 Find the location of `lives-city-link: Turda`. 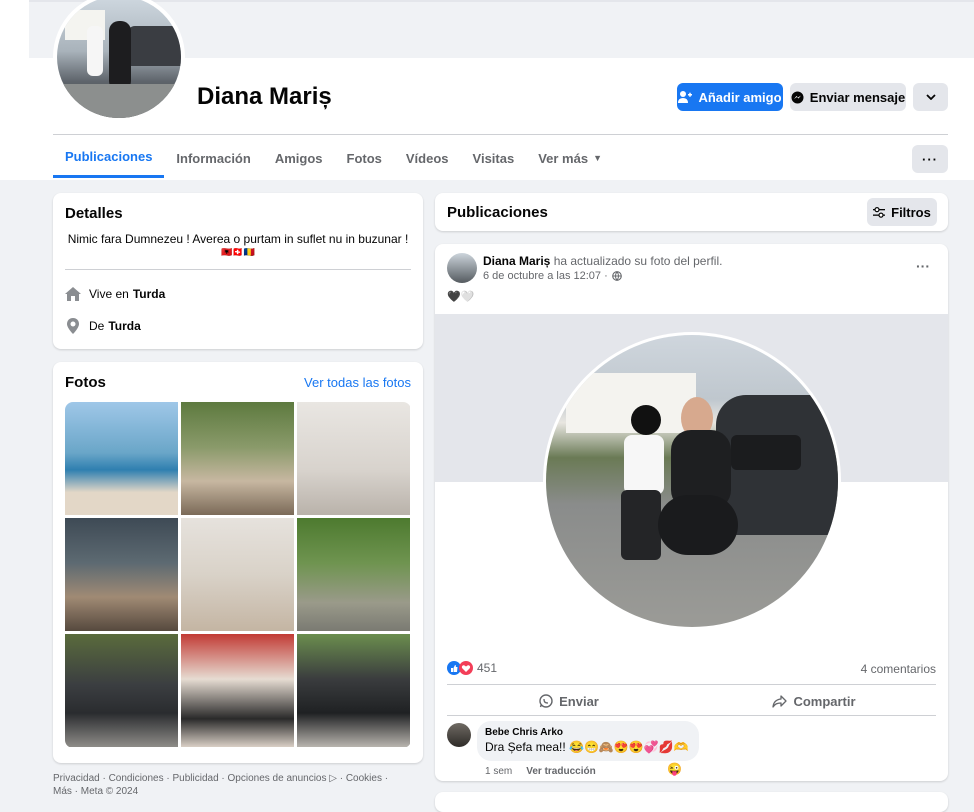

lives-city-link: Turda is located at coordinates (149, 294).